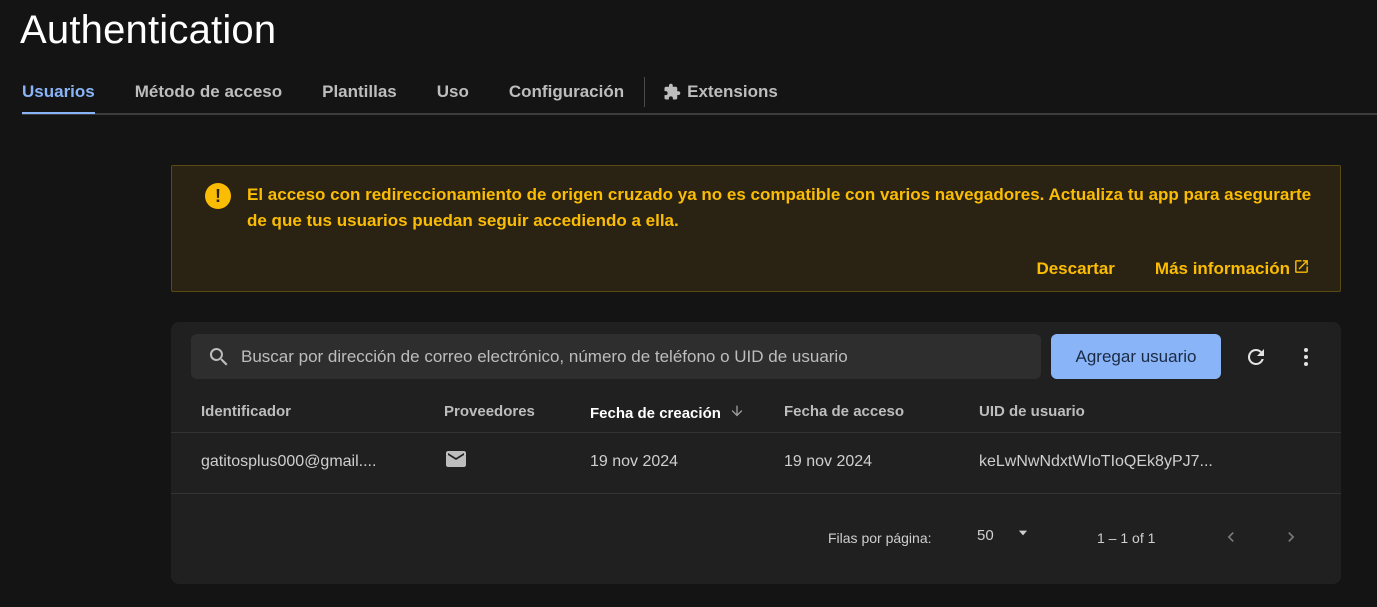 The height and width of the screenshot is (607, 1377). I want to click on column-uid: UID de usuario, so click(1032, 411).